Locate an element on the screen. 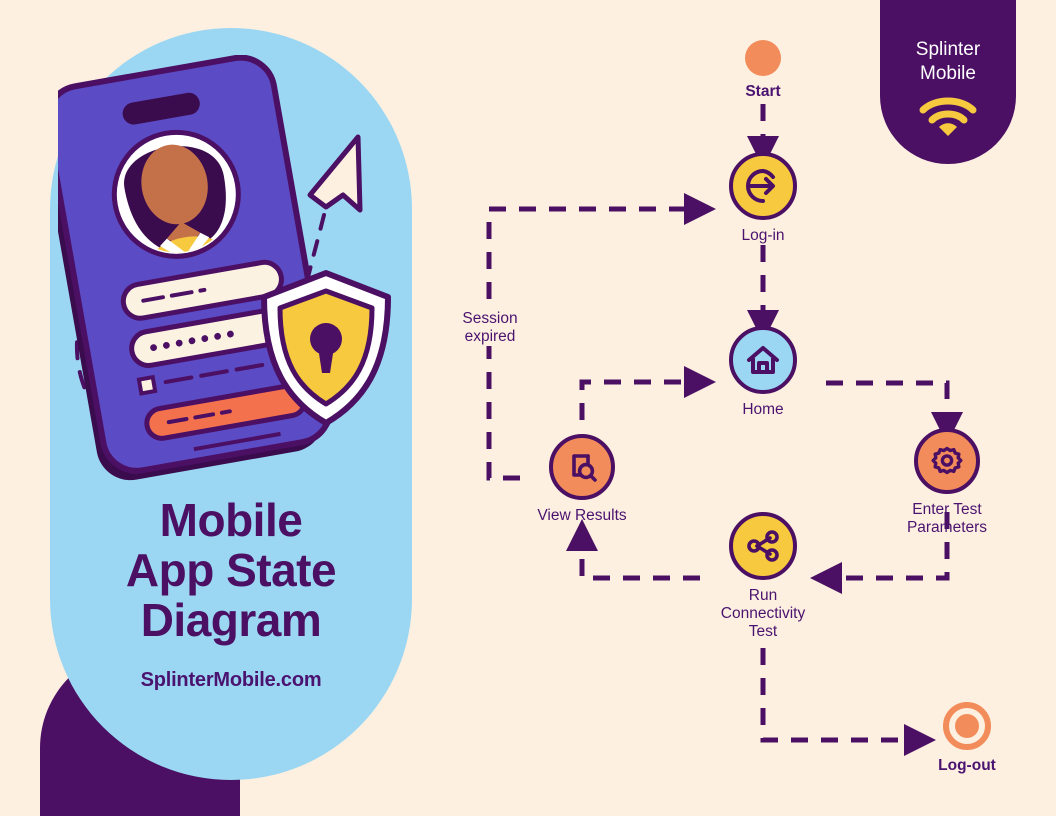 The image size is (1056, 816). logo-name: Splinter Mobile is located at coordinates (948, 62).